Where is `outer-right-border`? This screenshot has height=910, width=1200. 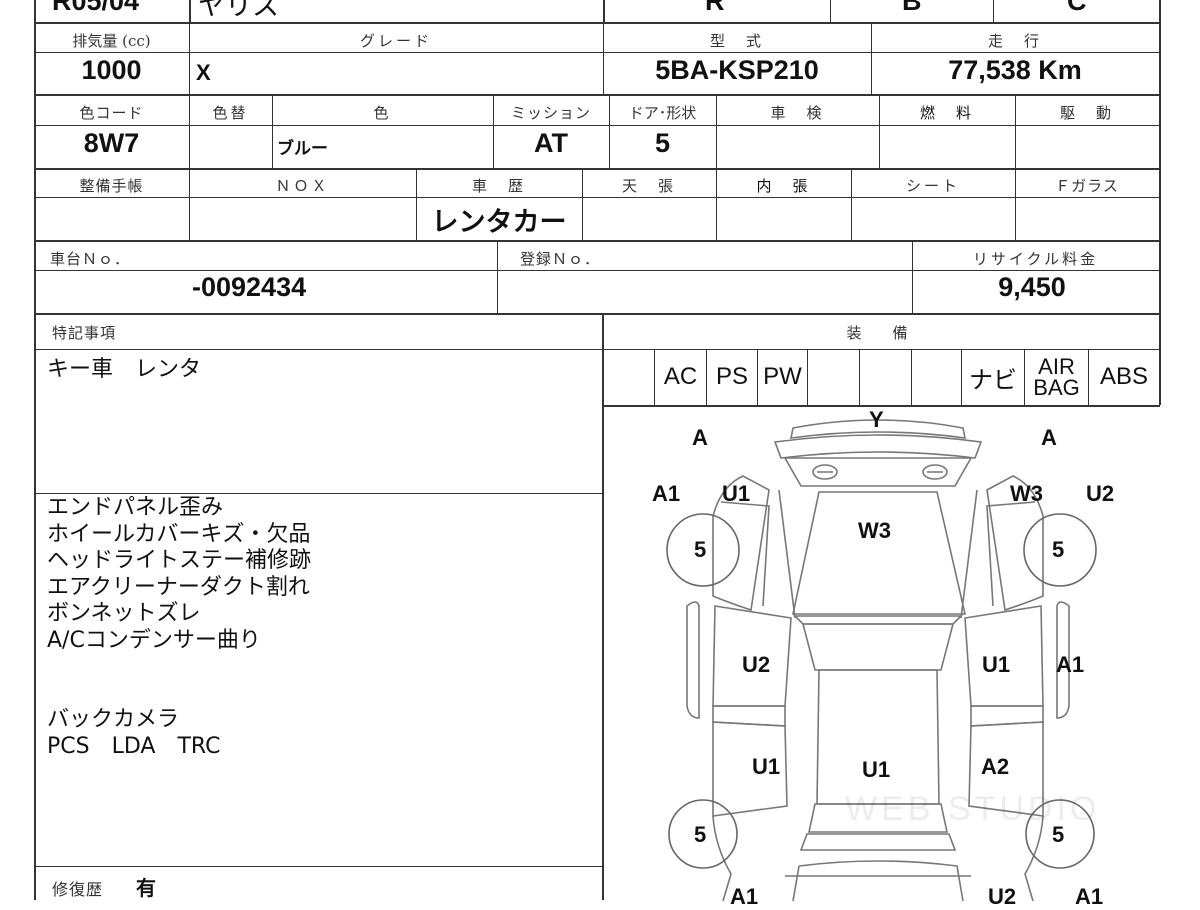 outer-right-border is located at coordinates (1160, 202).